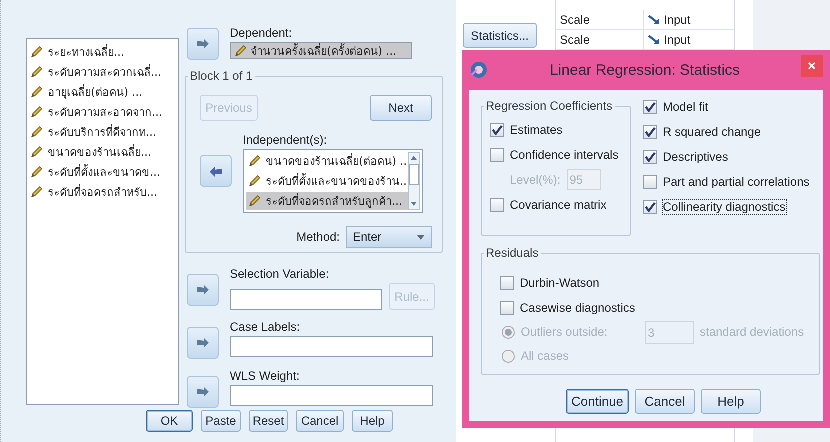 The width and height of the screenshot is (830, 442). Describe the element at coordinates (285, 140) in the screenshot. I see `independents-label: Independent(s):` at that location.